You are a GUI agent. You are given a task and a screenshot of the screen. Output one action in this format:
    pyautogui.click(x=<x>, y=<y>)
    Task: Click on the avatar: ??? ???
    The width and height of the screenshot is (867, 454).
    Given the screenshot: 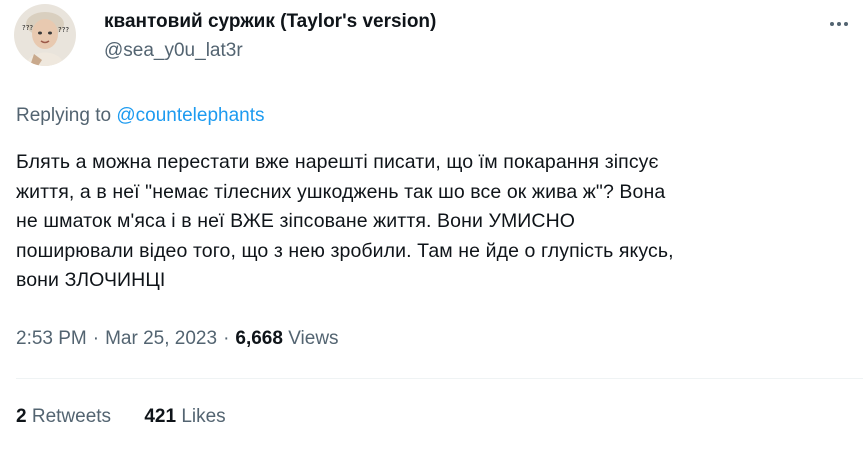 What is the action you would take?
    pyautogui.click(x=45, y=35)
    